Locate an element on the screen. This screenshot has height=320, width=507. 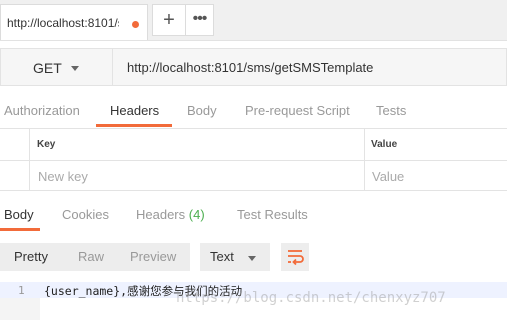
request-tab-title: http://localhost:8101/s is located at coordinates (63, 23).